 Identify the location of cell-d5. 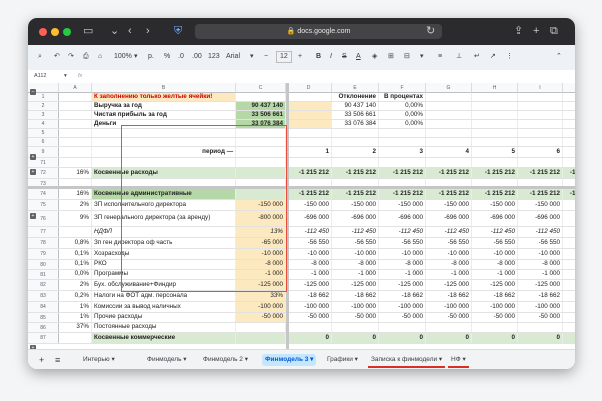
(309, 133).